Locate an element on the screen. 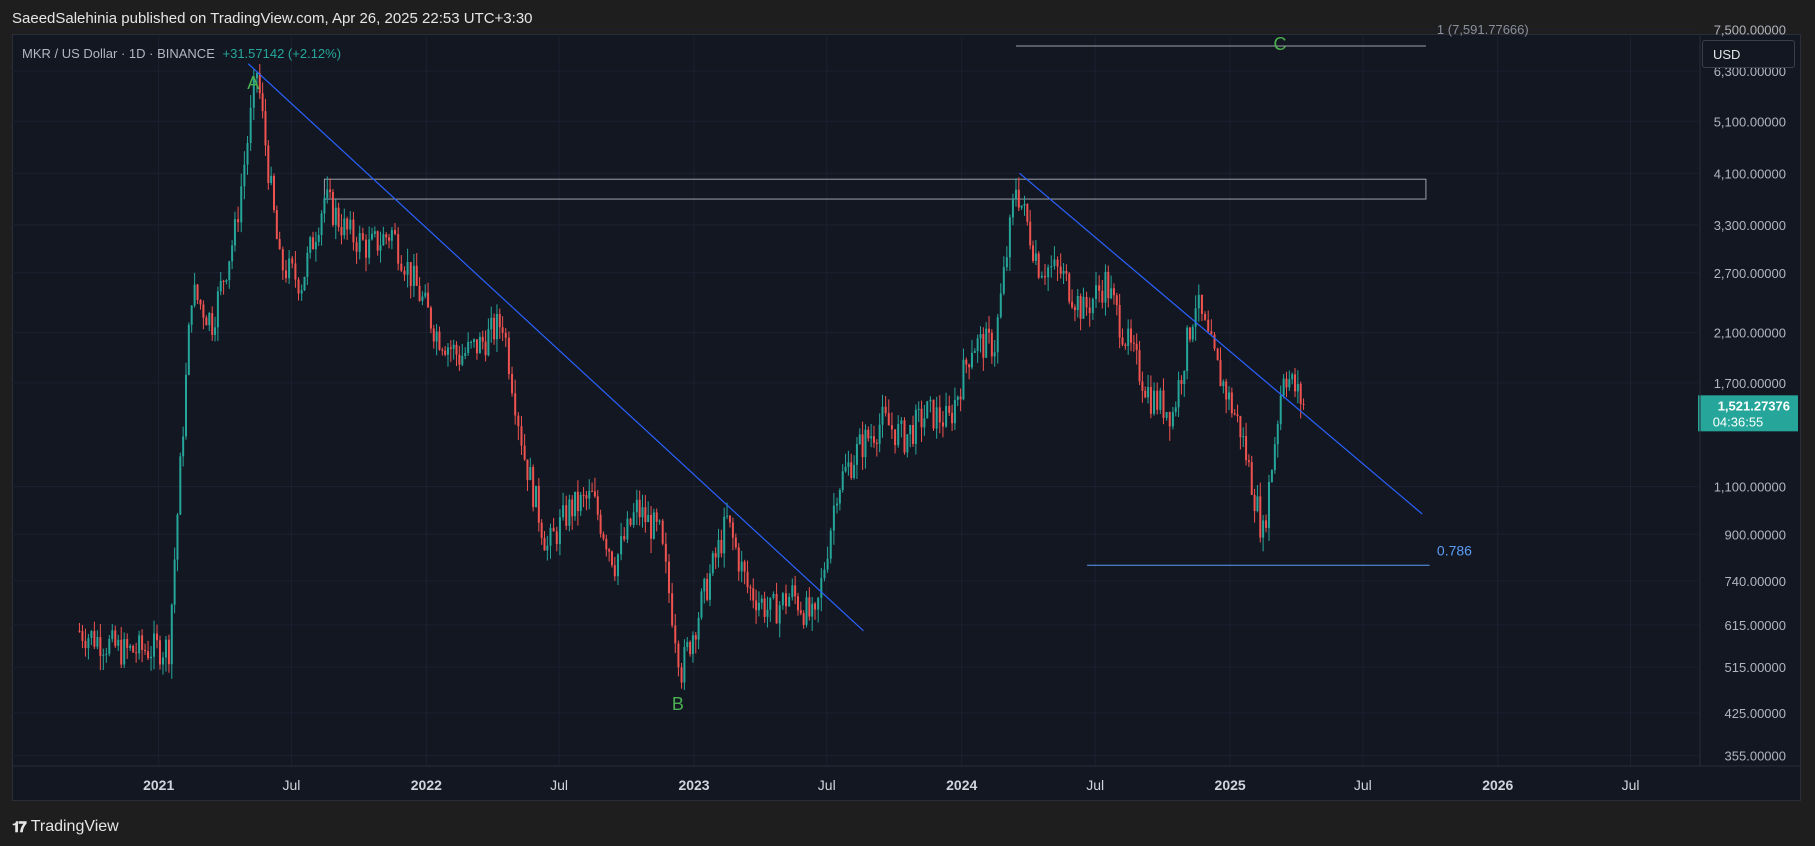 Image resolution: width=1815 pixels, height=846 pixels. trendline is located at coordinates (1221, 343).